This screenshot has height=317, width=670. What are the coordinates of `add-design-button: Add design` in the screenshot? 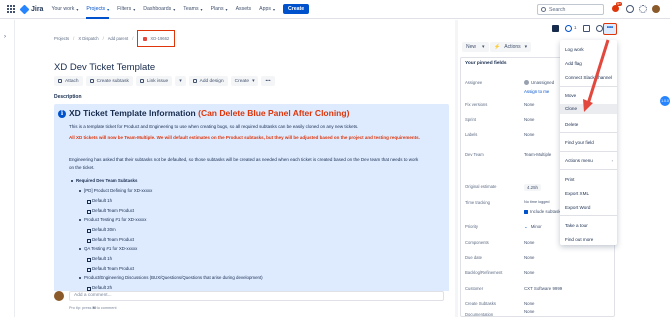 It's located at (208, 81).